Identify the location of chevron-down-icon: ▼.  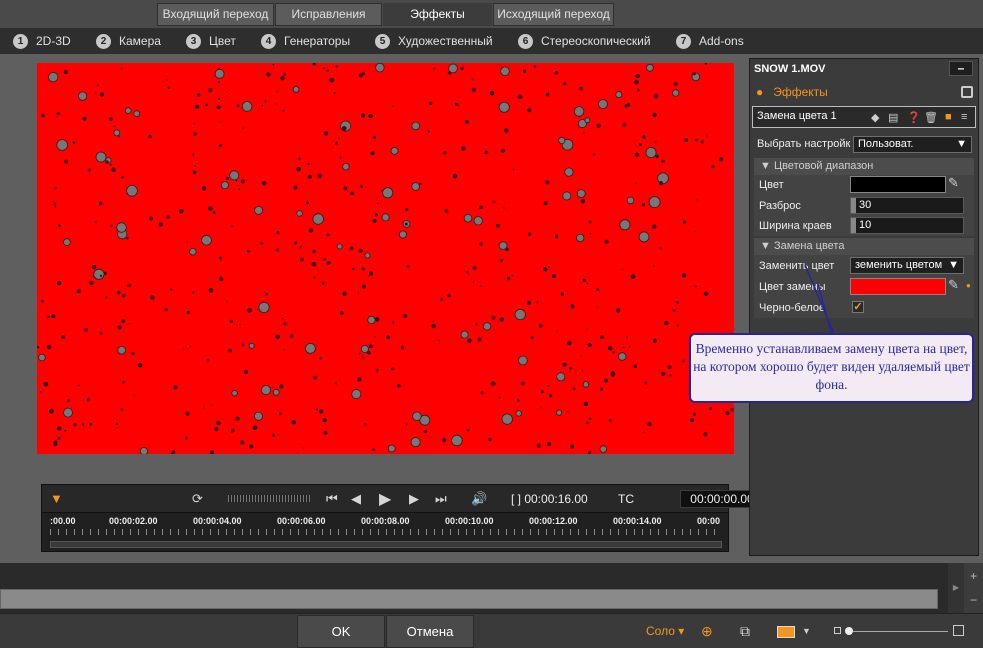
(806, 631).